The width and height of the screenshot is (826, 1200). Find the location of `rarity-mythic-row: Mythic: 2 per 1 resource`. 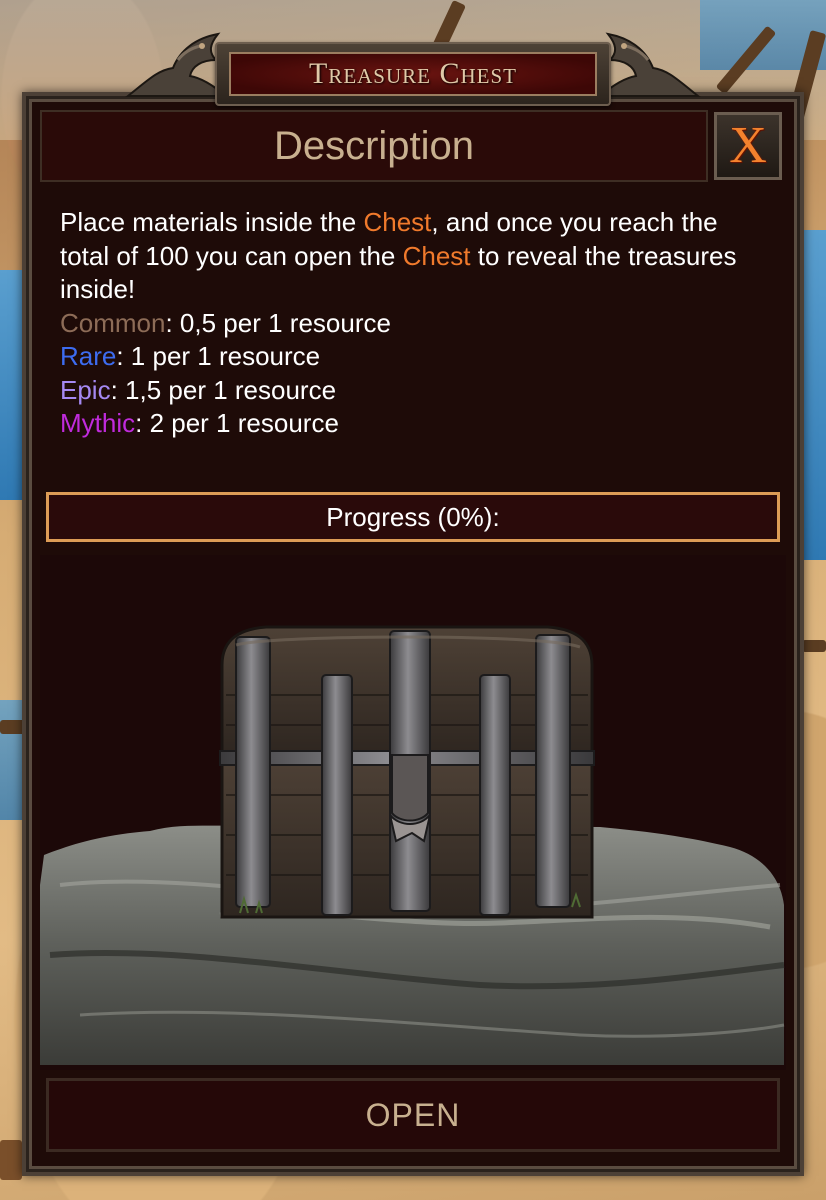

rarity-mythic-row: Mythic: 2 per 1 resource is located at coordinates (199, 423).